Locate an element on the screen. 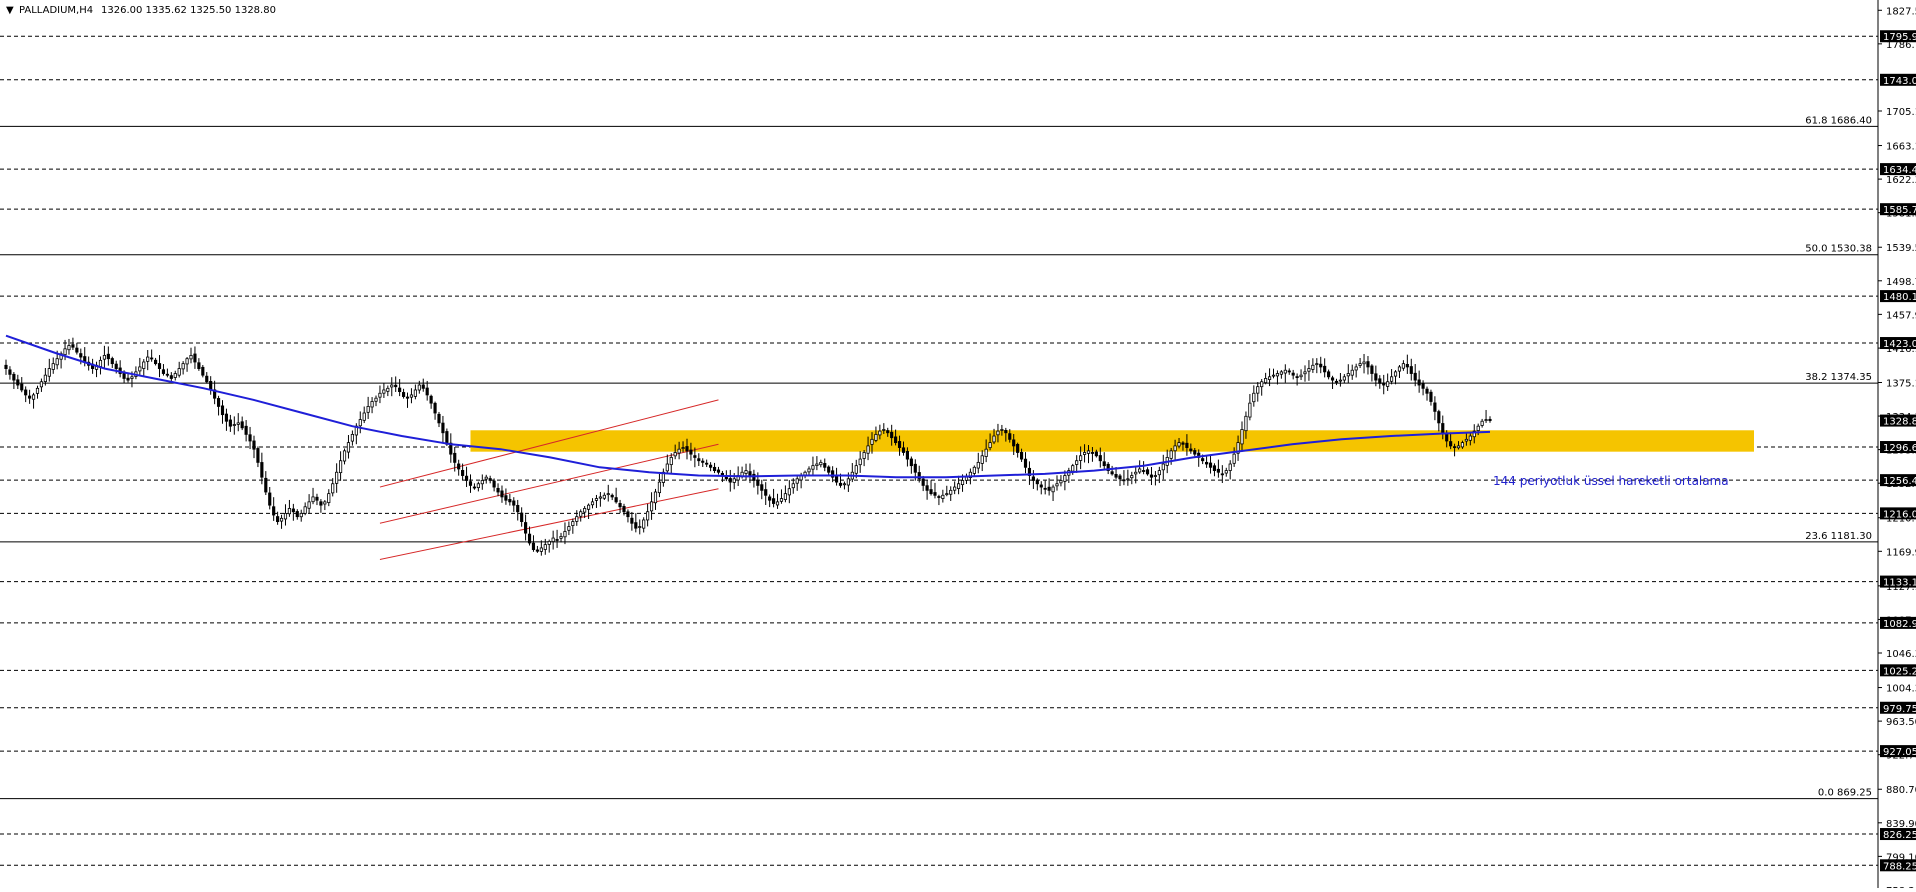 The image size is (1916, 892). price-tick-label: 1046.30 is located at coordinates (1901, 654).